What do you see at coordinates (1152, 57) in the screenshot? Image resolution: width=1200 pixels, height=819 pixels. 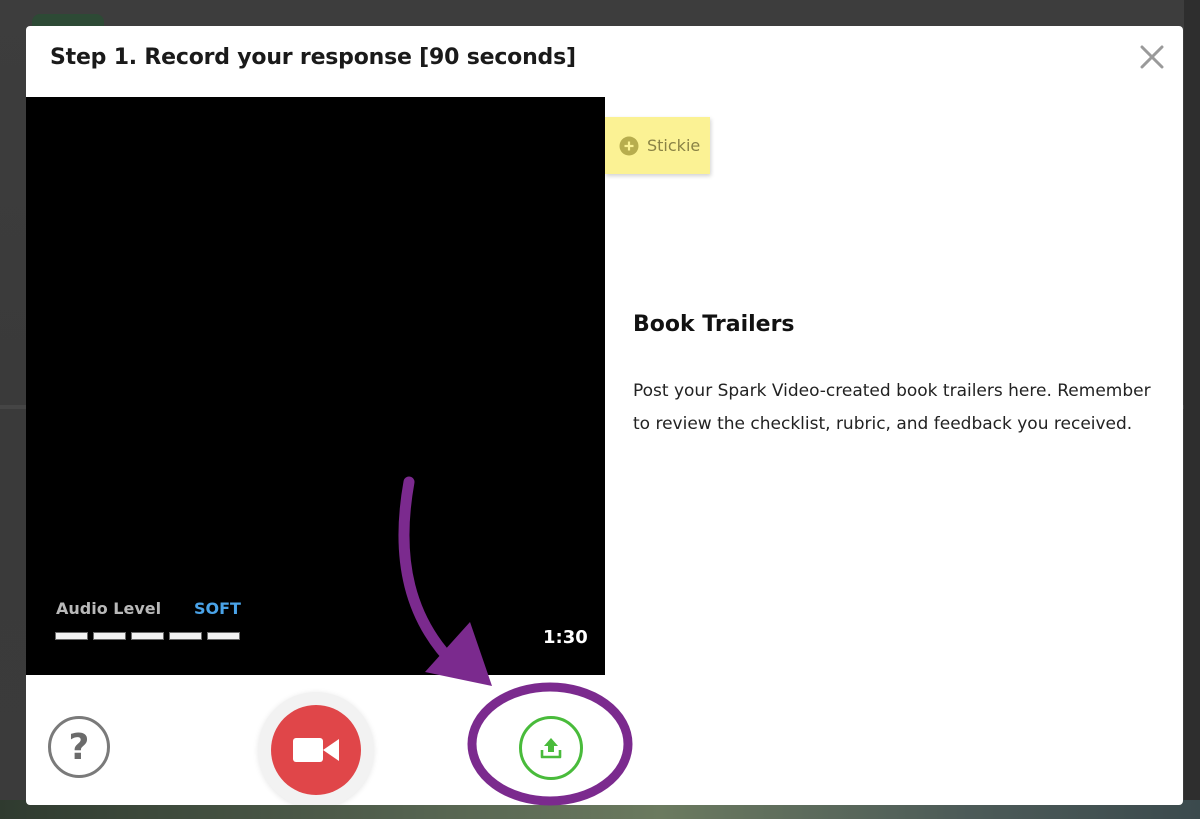 I see `close-icon` at bounding box center [1152, 57].